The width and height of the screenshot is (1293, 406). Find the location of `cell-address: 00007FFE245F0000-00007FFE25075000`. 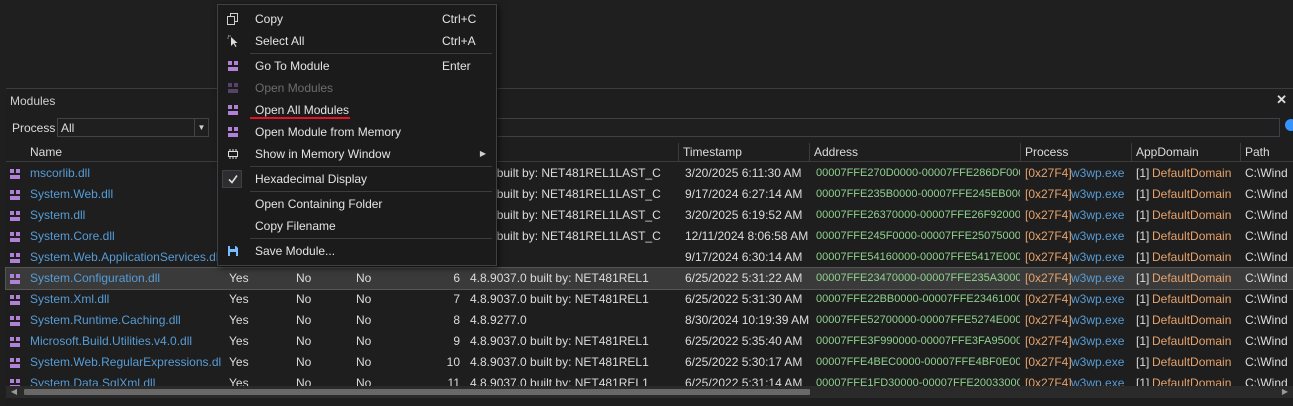

cell-address: 00007FFE245F0000-00007FFE25075000 is located at coordinates (918, 236).